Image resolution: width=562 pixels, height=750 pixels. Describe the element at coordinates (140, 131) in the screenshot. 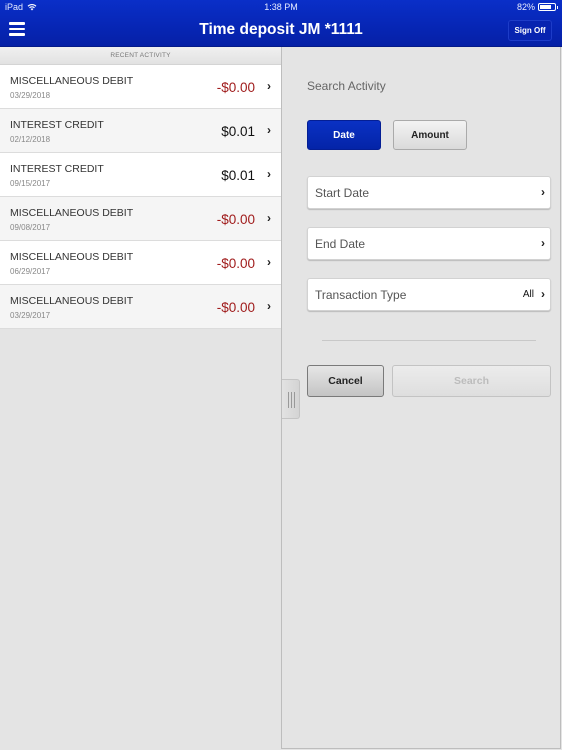

I see `activity-row: INTEREST CREDIT 02/12/2018 $0.01 ›` at that location.